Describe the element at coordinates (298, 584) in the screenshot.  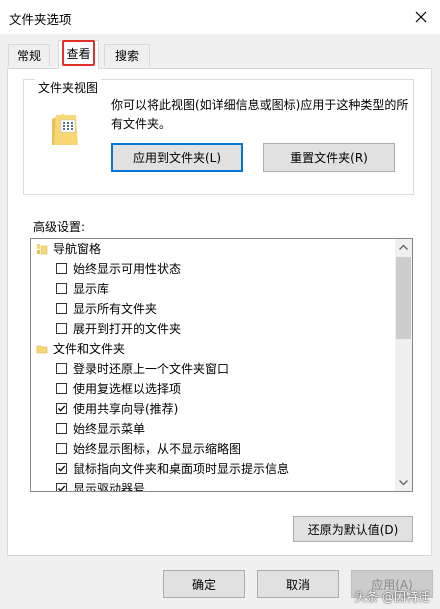
I see `cancel-button: 取消` at that location.